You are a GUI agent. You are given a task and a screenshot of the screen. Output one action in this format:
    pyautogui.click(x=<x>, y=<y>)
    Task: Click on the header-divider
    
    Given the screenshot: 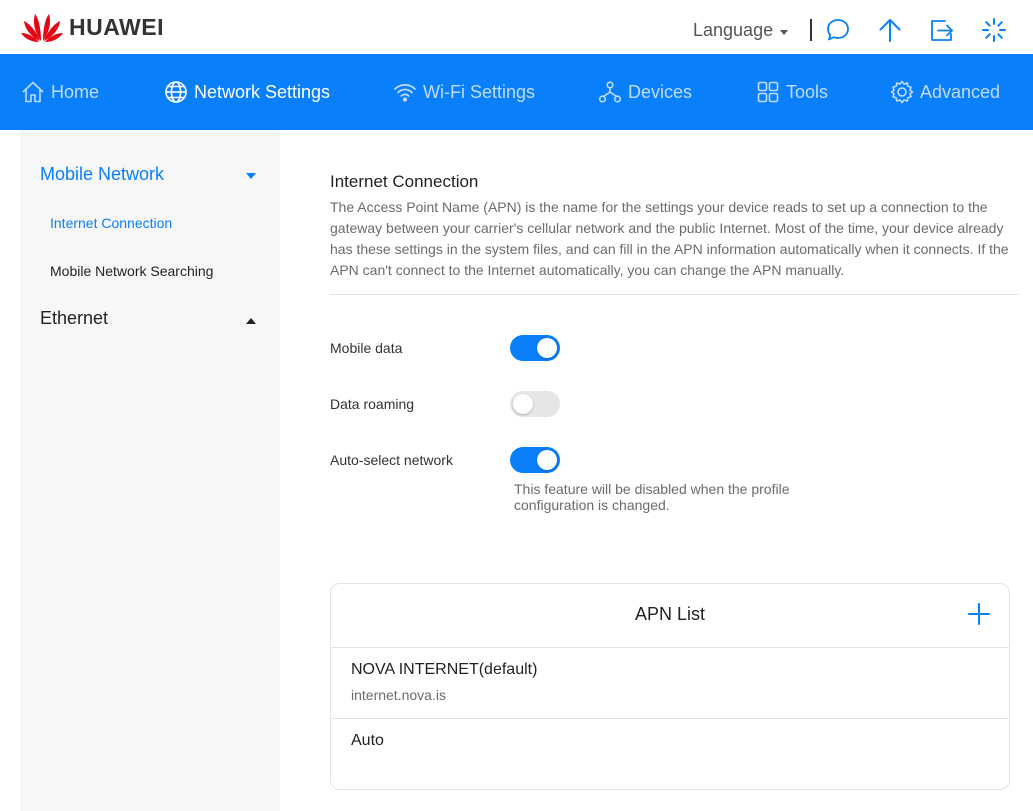 What is the action you would take?
    pyautogui.click(x=811, y=30)
    